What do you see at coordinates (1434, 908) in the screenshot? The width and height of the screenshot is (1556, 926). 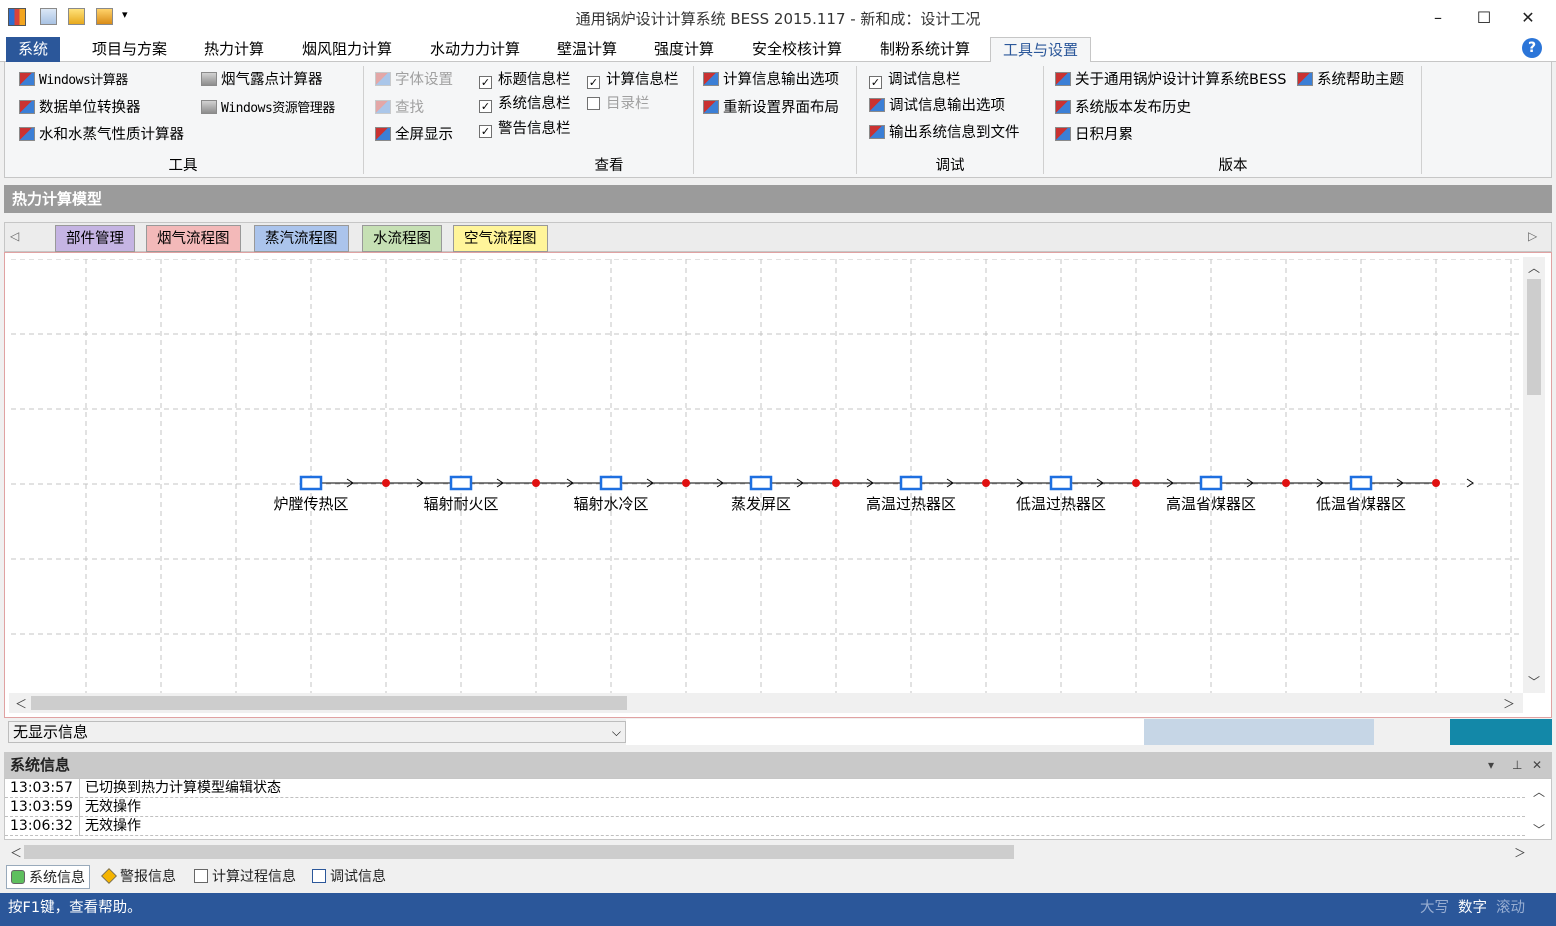 I see `caps-lock-indicator: 大写` at bounding box center [1434, 908].